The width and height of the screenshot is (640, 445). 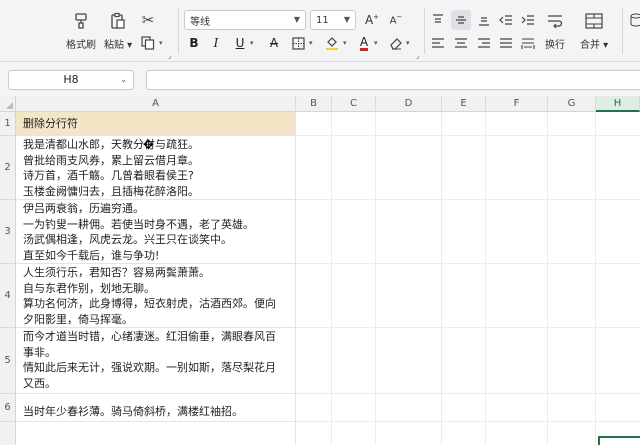 What do you see at coordinates (123, 79) in the screenshot?
I see `chevron-down-icon: ⌄` at bounding box center [123, 79].